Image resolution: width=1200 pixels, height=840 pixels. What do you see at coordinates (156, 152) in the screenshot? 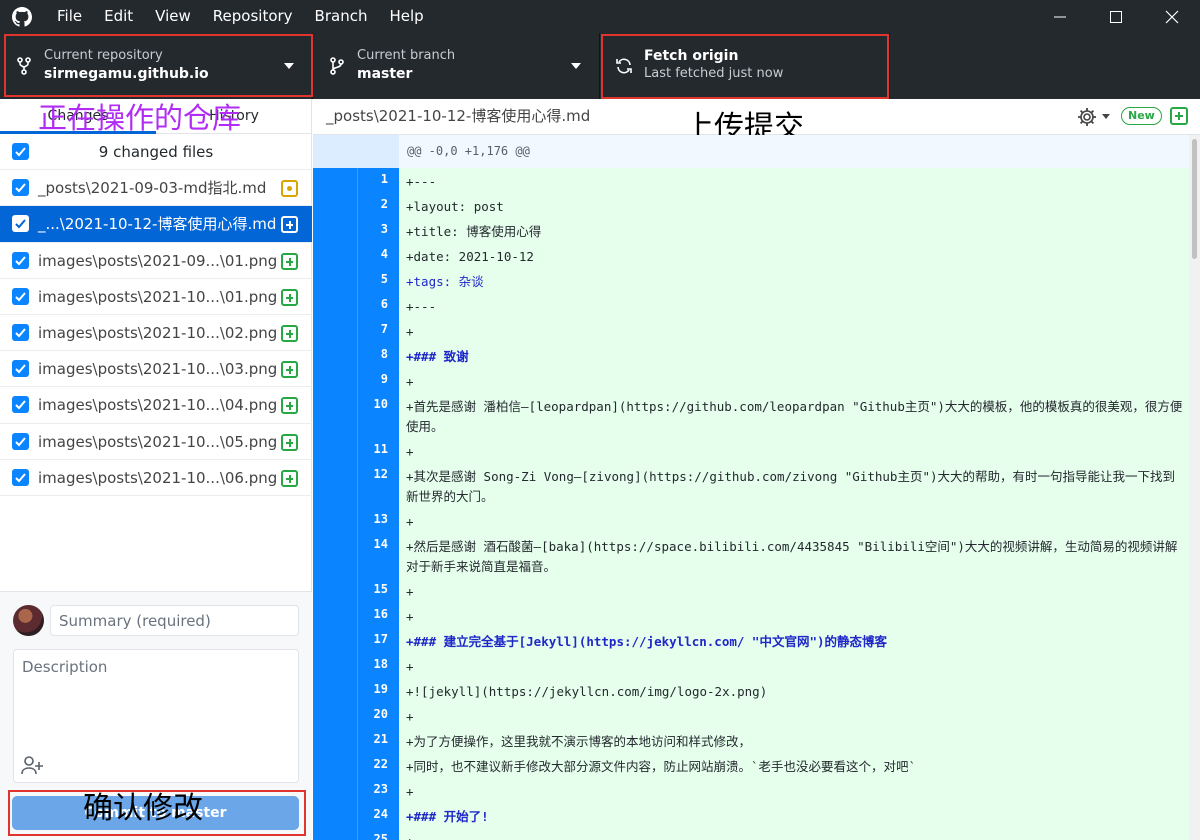
I see `select-all-row: 9 changed files` at bounding box center [156, 152].